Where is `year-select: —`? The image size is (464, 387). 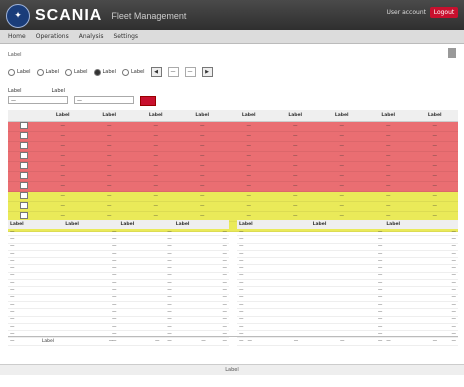
year-select: — is located at coordinates (173, 72).